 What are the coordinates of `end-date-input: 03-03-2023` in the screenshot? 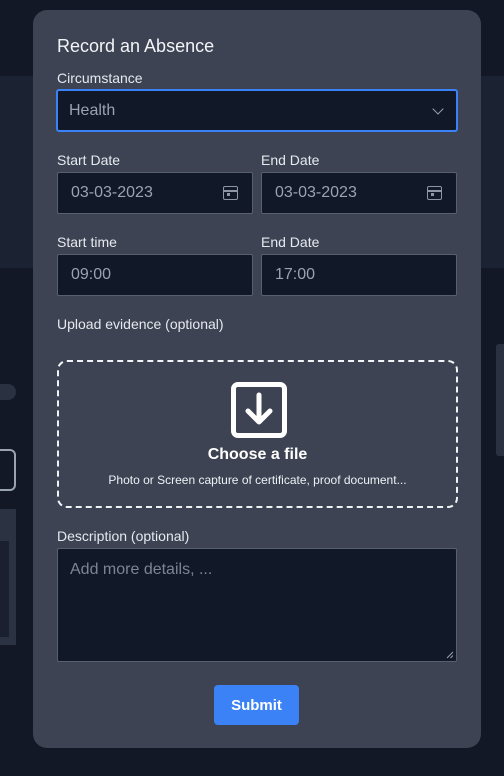 It's located at (359, 193).